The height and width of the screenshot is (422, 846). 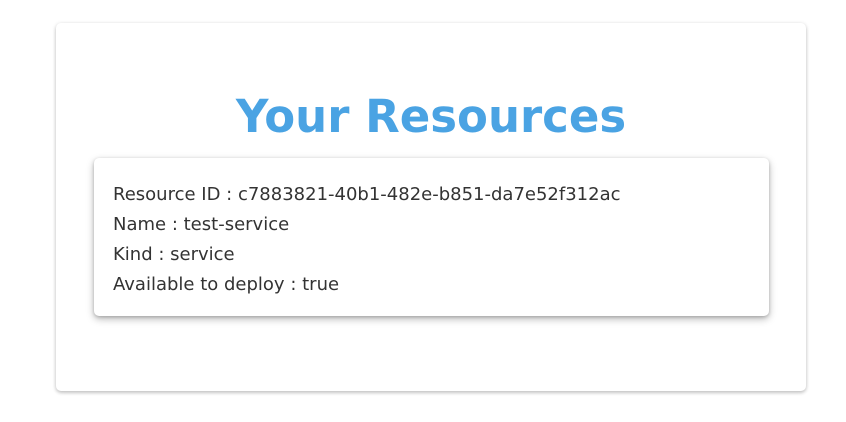 I want to click on resource-kind-label: Kind, so click(x=133, y=254).